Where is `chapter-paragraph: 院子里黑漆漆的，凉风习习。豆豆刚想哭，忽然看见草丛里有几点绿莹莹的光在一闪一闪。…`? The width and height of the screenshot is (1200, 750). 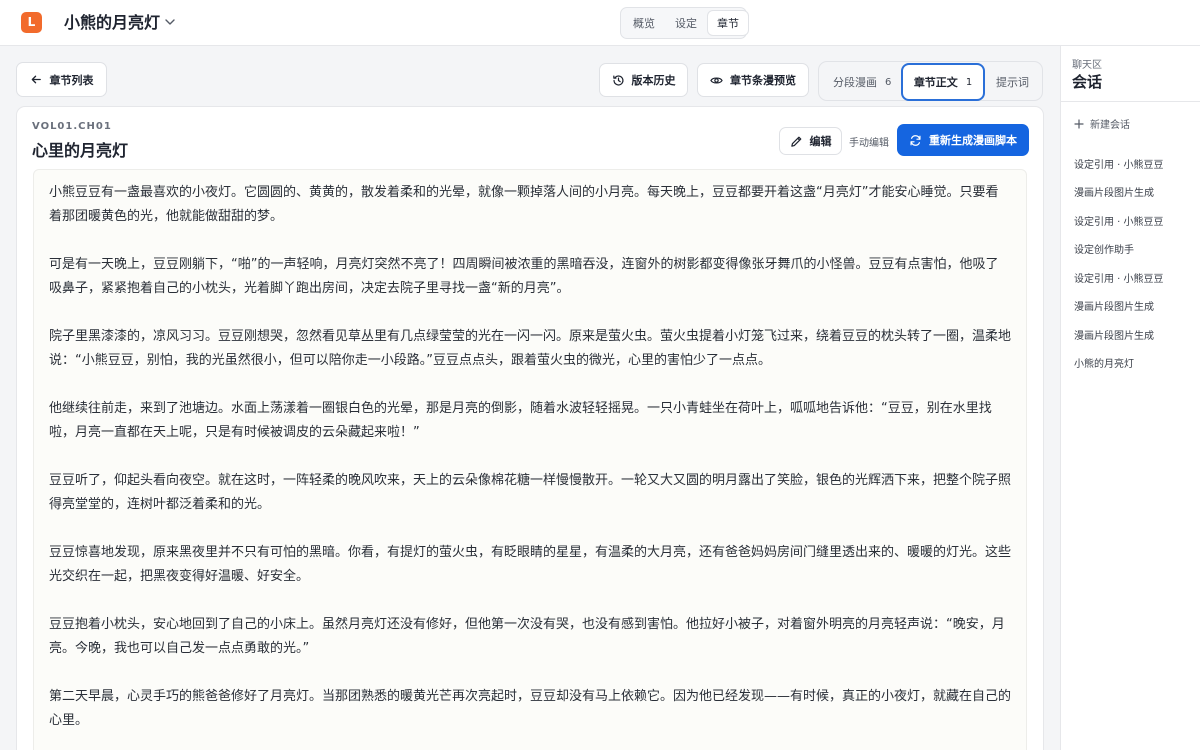 chapter-paragraph: 院子里黑漆漆的，凉风习习。豆豆刚想哭，忽然看见草丛里有几点绿莹莹的光在一闪一闪。… is located at coordinates (530, 348).